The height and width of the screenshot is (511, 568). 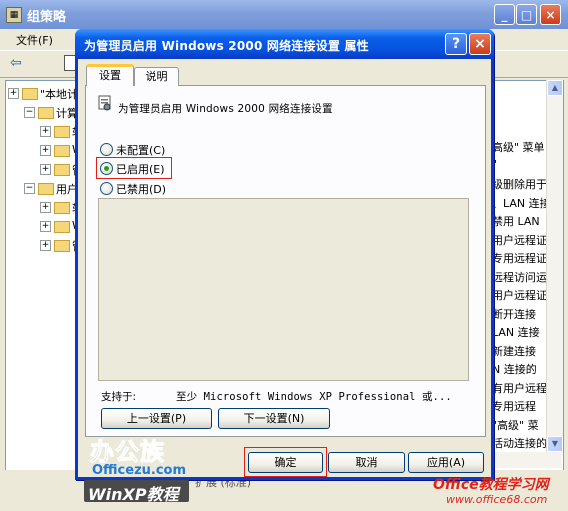 I want to click on highlight-enabled-box, so click(x=134, y=168).